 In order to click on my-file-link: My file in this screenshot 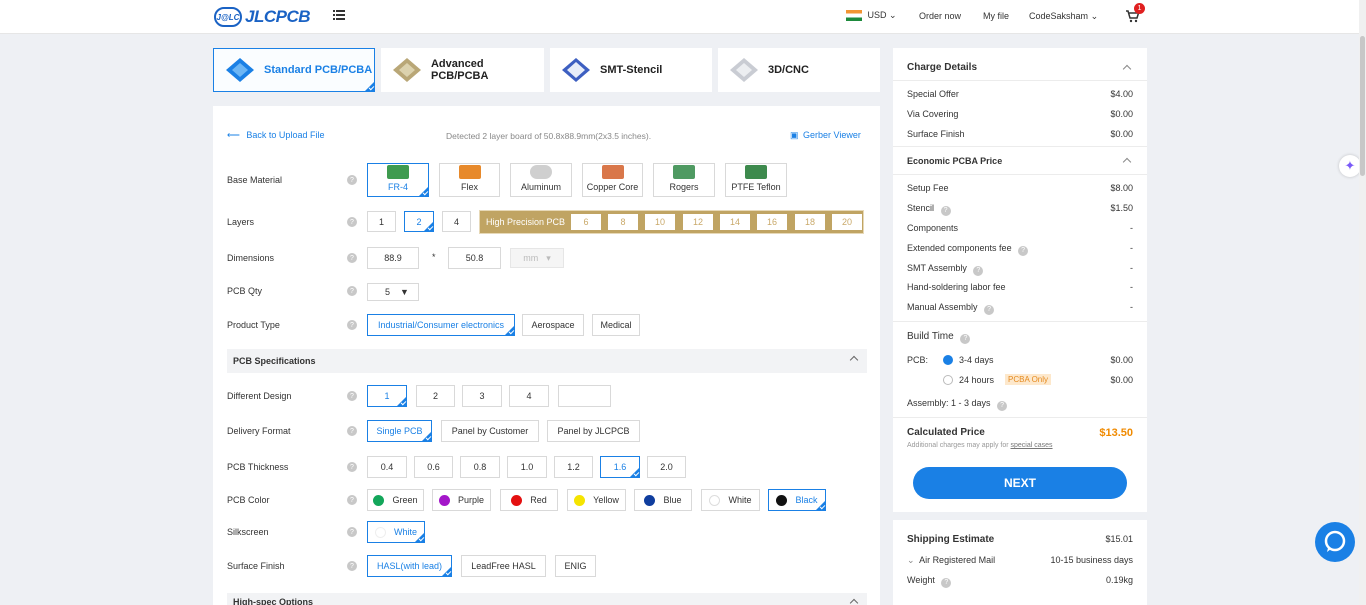, I will do `click(996, 16)`.